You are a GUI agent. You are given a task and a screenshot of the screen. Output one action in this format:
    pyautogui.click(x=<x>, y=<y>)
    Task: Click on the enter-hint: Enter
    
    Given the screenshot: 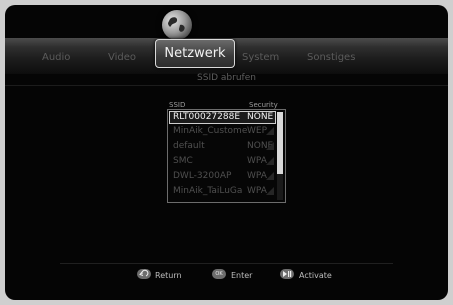 What is the action you would take?
    pyautogui.click(x=242, y=275)
    